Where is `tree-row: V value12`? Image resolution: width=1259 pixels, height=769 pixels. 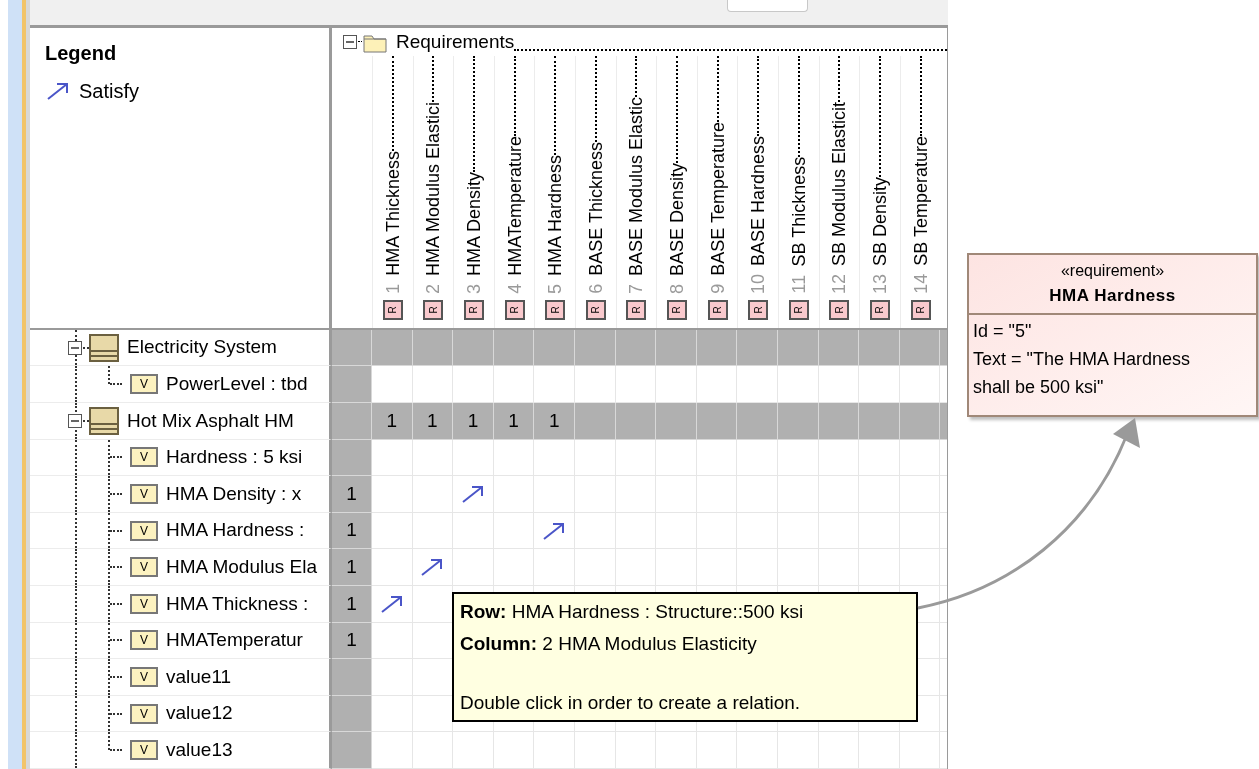 tree-row: V value12 is located at coordinates (181, 714).